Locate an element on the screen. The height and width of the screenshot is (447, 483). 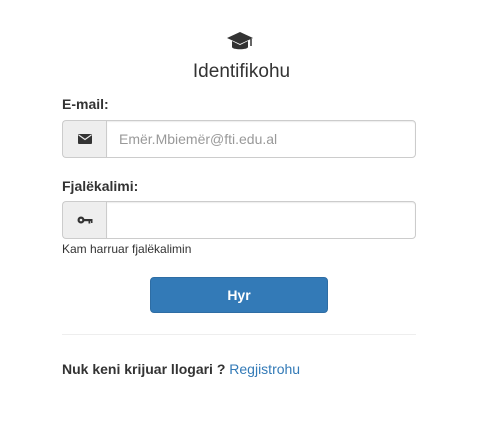
email-input-group is located at coordinates (239, 139).